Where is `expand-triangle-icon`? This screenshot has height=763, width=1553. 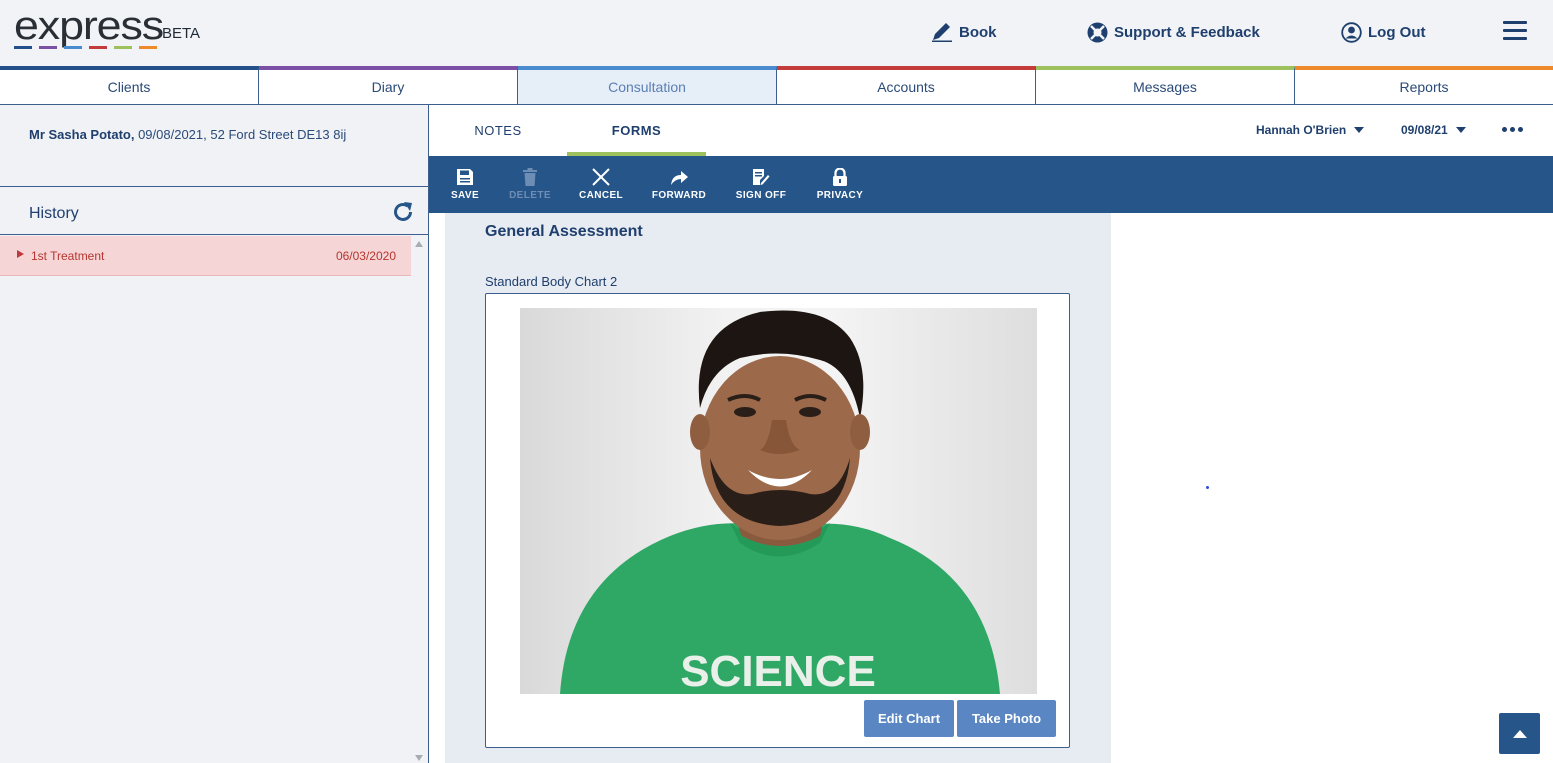 expand-triangle-icon is located at coordinates (20, 254).